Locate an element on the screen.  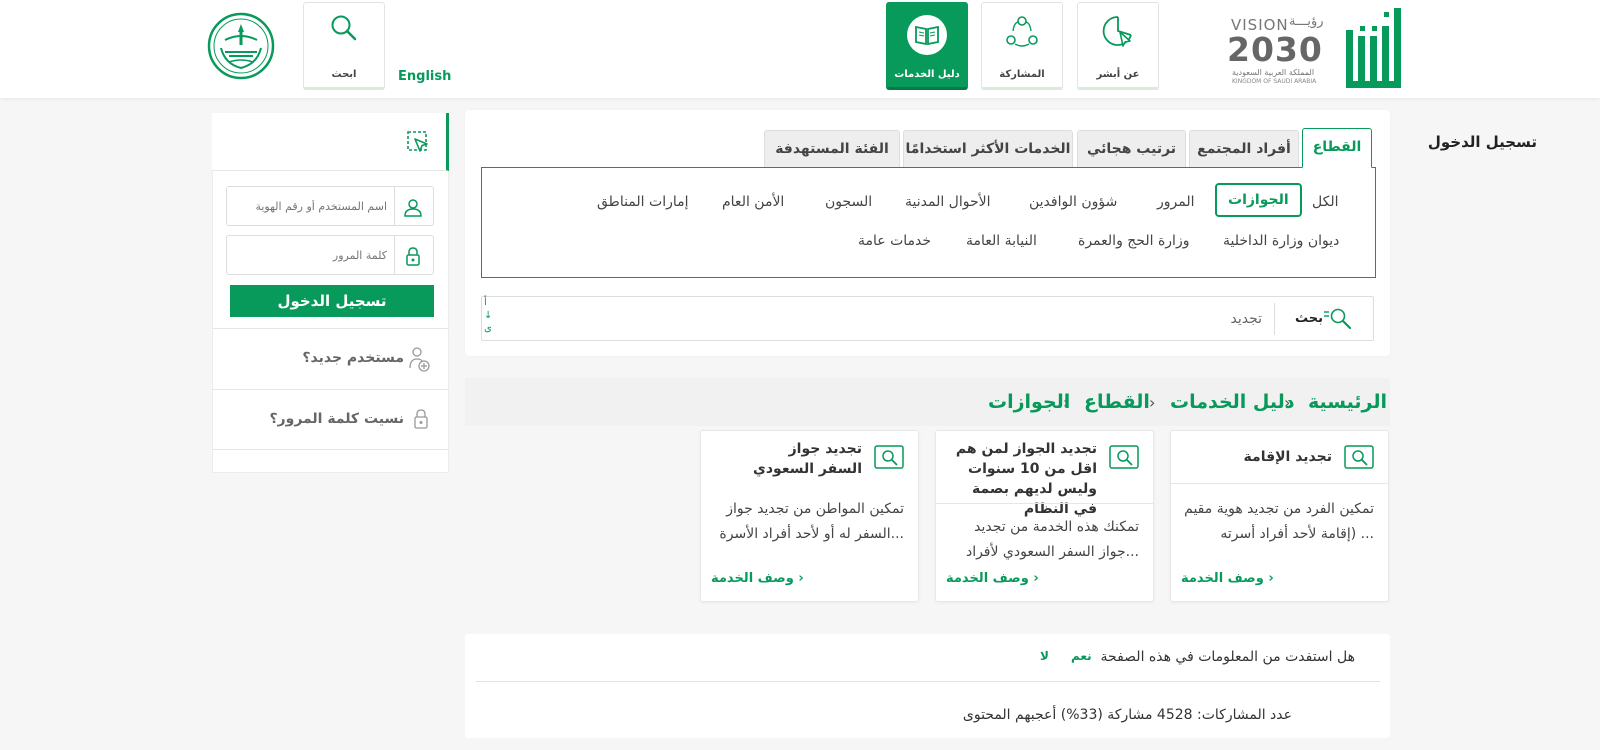
login-title: تسجيل الدخول is located at coordinates (1482, 142).